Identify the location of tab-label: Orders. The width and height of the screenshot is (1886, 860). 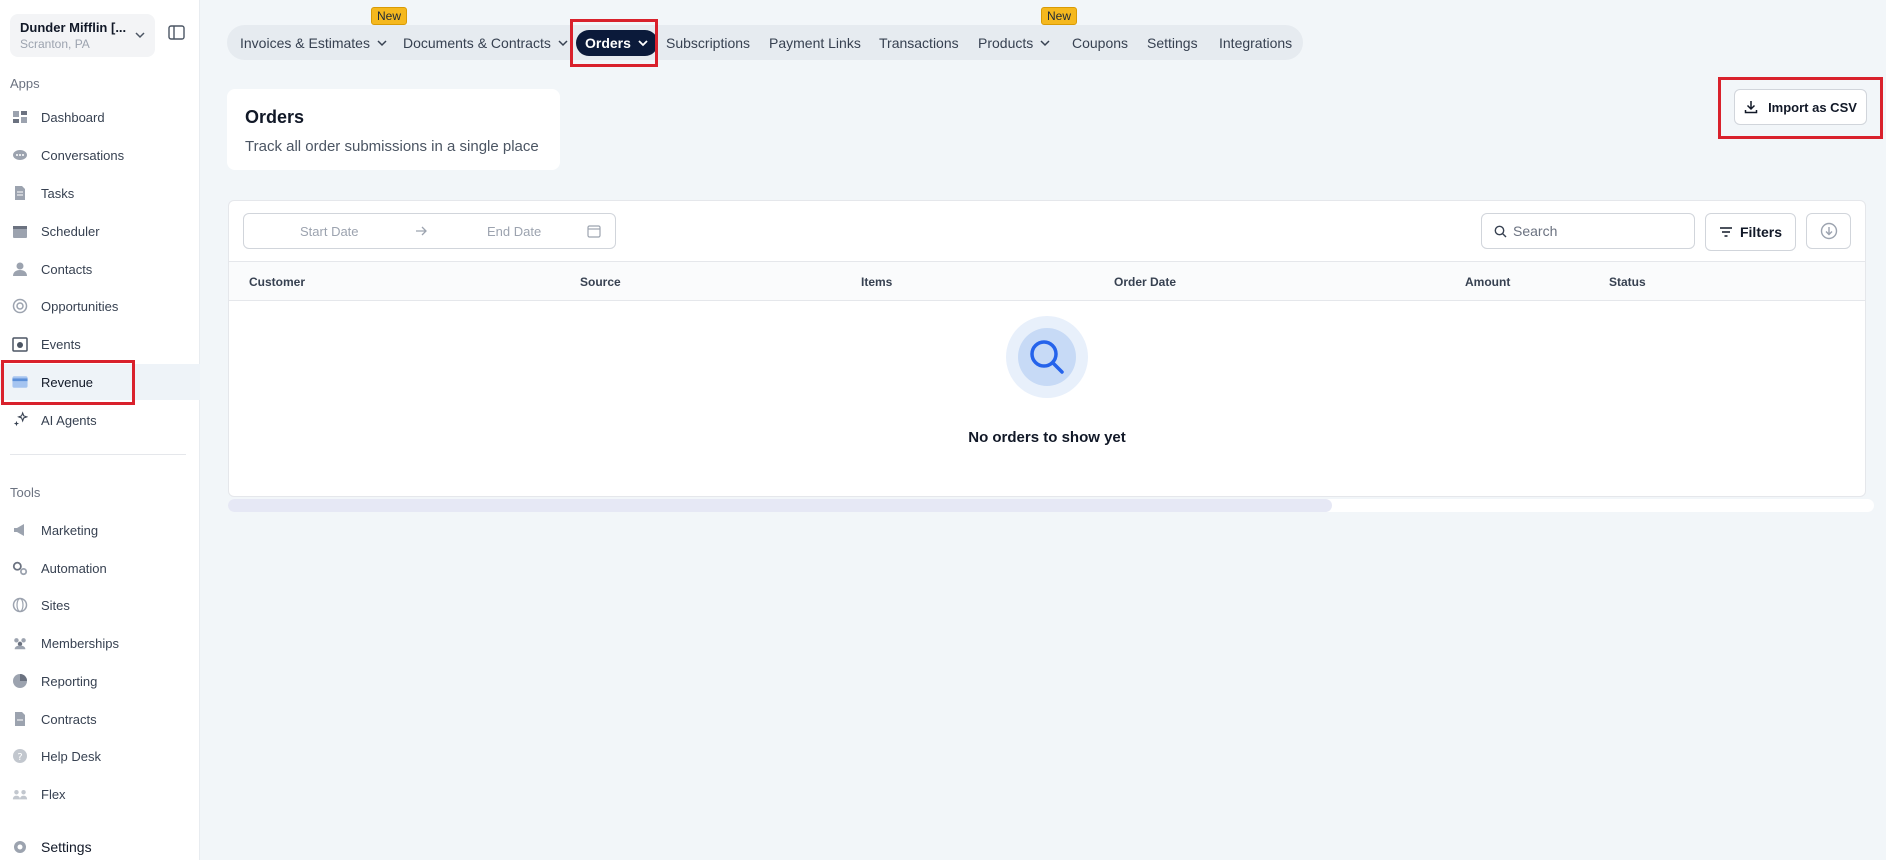
(608, 42).